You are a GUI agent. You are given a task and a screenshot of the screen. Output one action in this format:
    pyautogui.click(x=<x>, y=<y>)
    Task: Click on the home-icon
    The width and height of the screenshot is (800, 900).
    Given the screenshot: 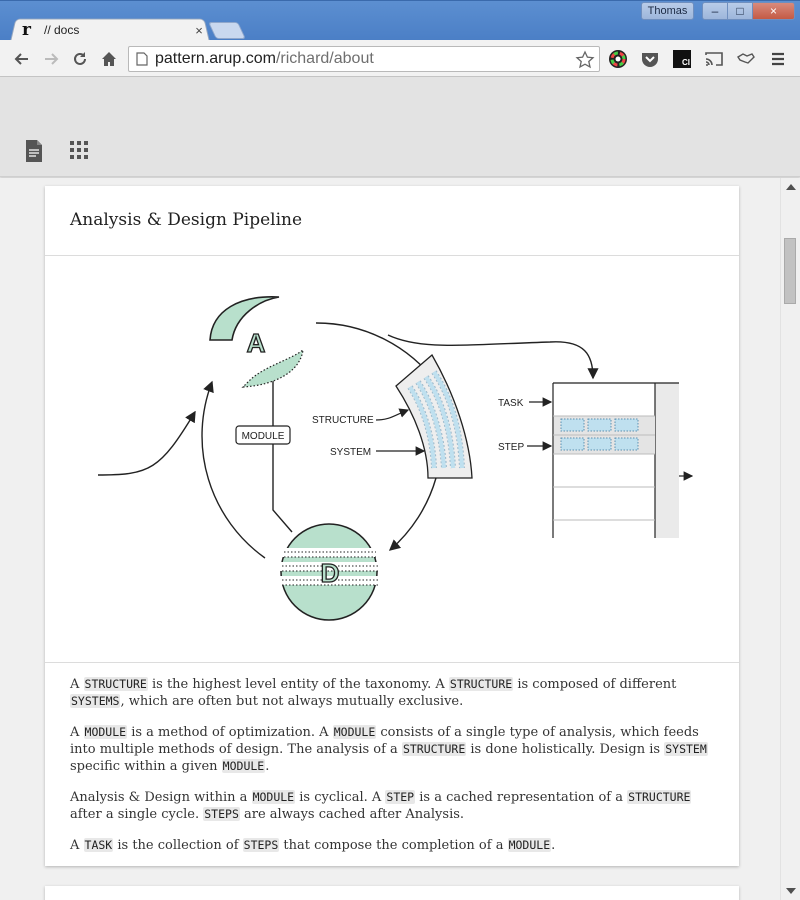 What is the action you would take?
    pyautogui.click(x=109, y=59)
    